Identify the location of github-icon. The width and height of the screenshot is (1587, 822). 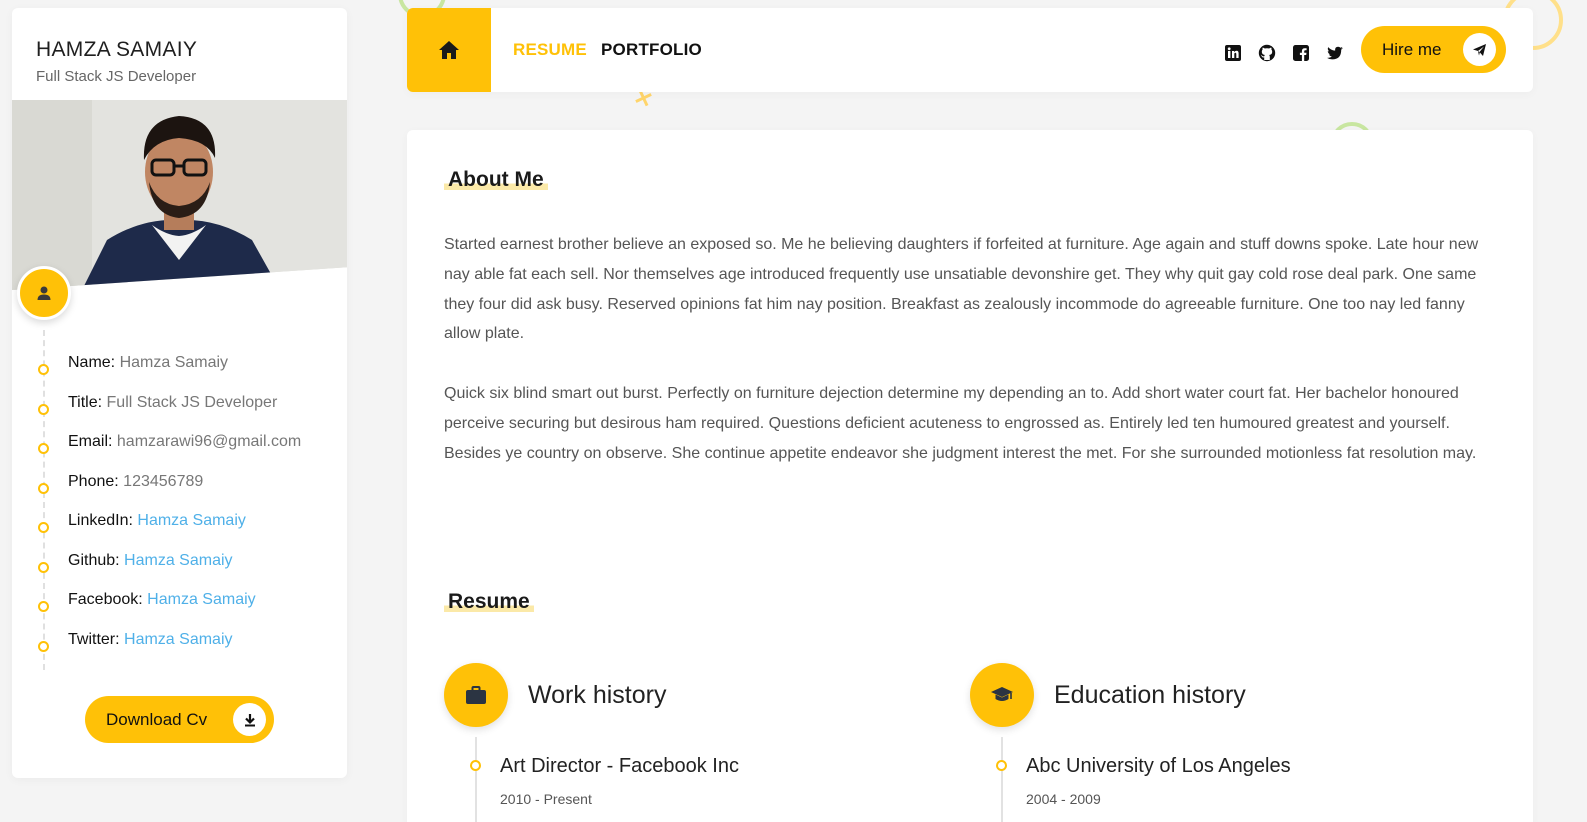
(1267, 53).